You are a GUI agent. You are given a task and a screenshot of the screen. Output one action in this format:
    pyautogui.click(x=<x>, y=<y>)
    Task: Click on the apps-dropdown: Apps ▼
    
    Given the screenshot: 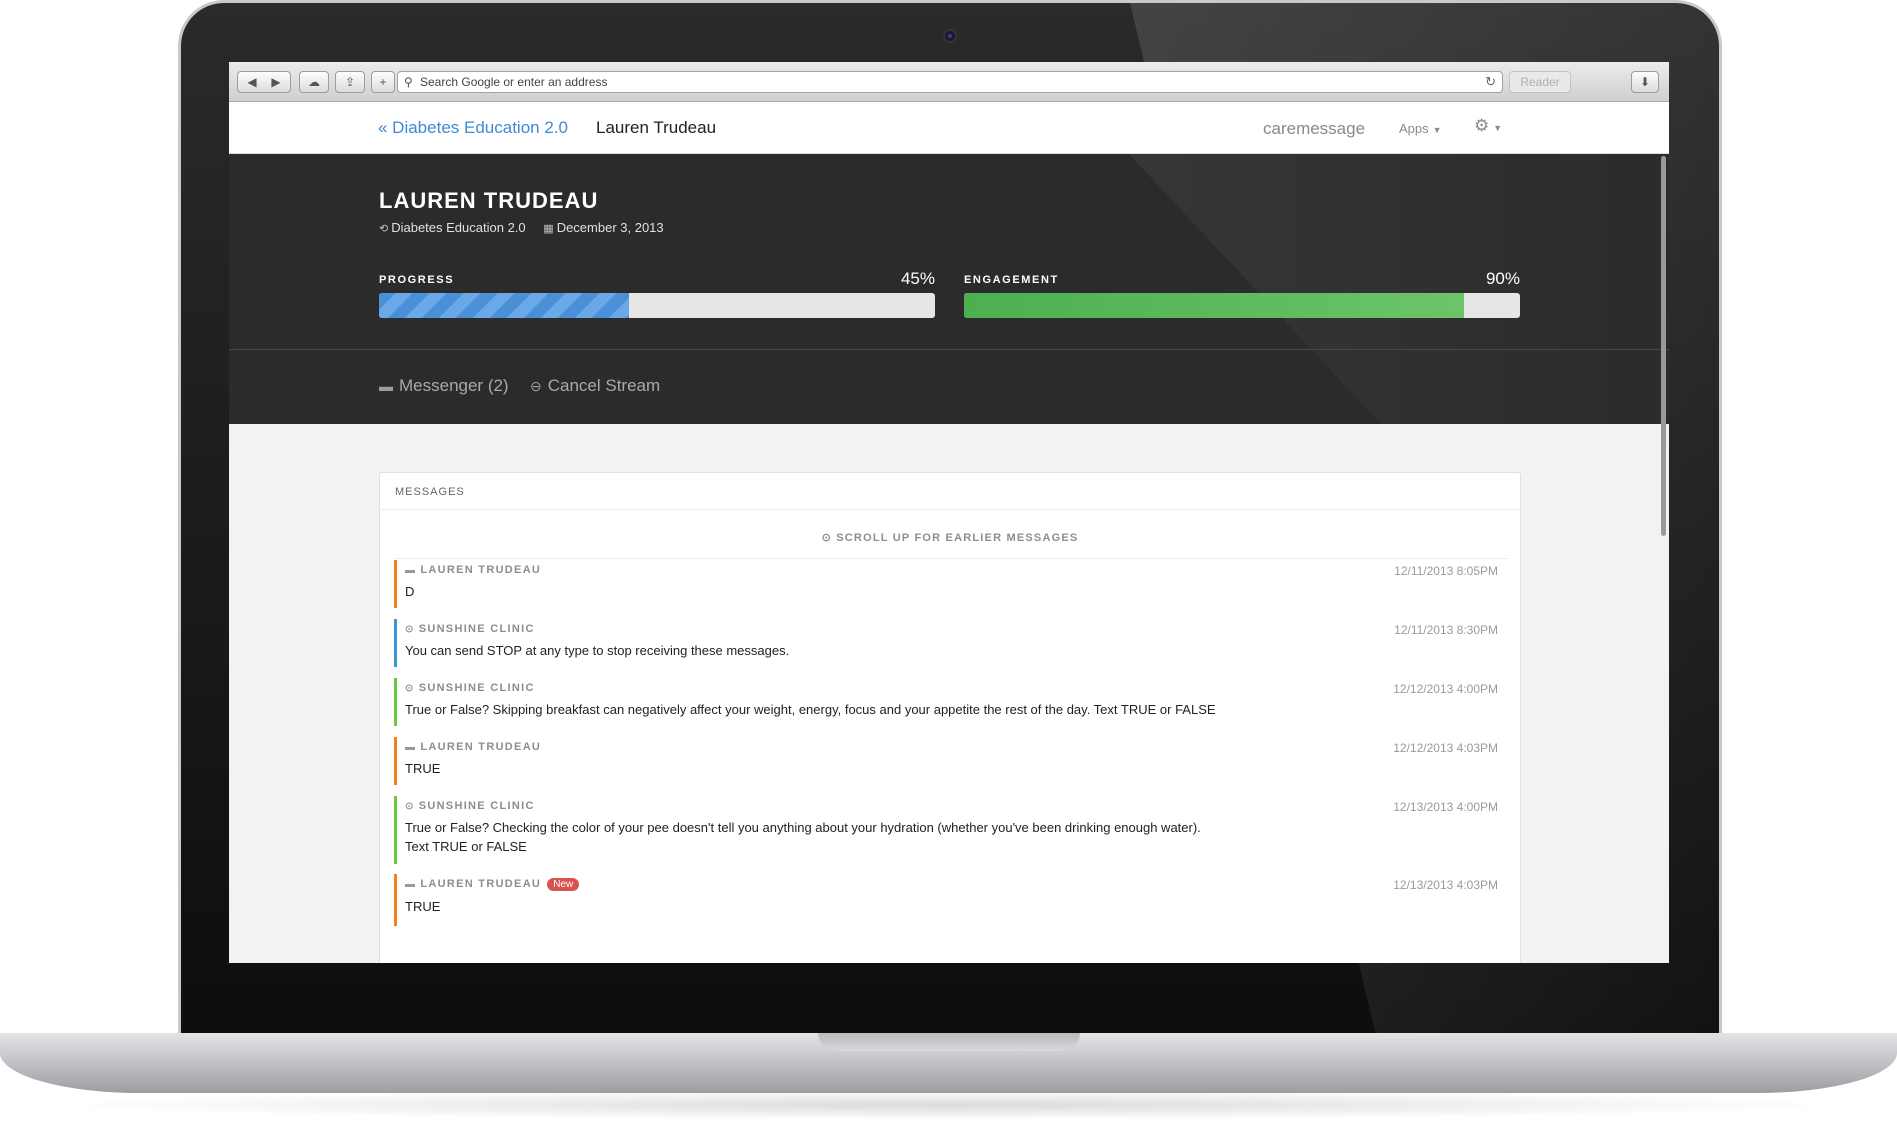 What is the action you would take?
    pyautogui.click(x=1420, y=128)
    